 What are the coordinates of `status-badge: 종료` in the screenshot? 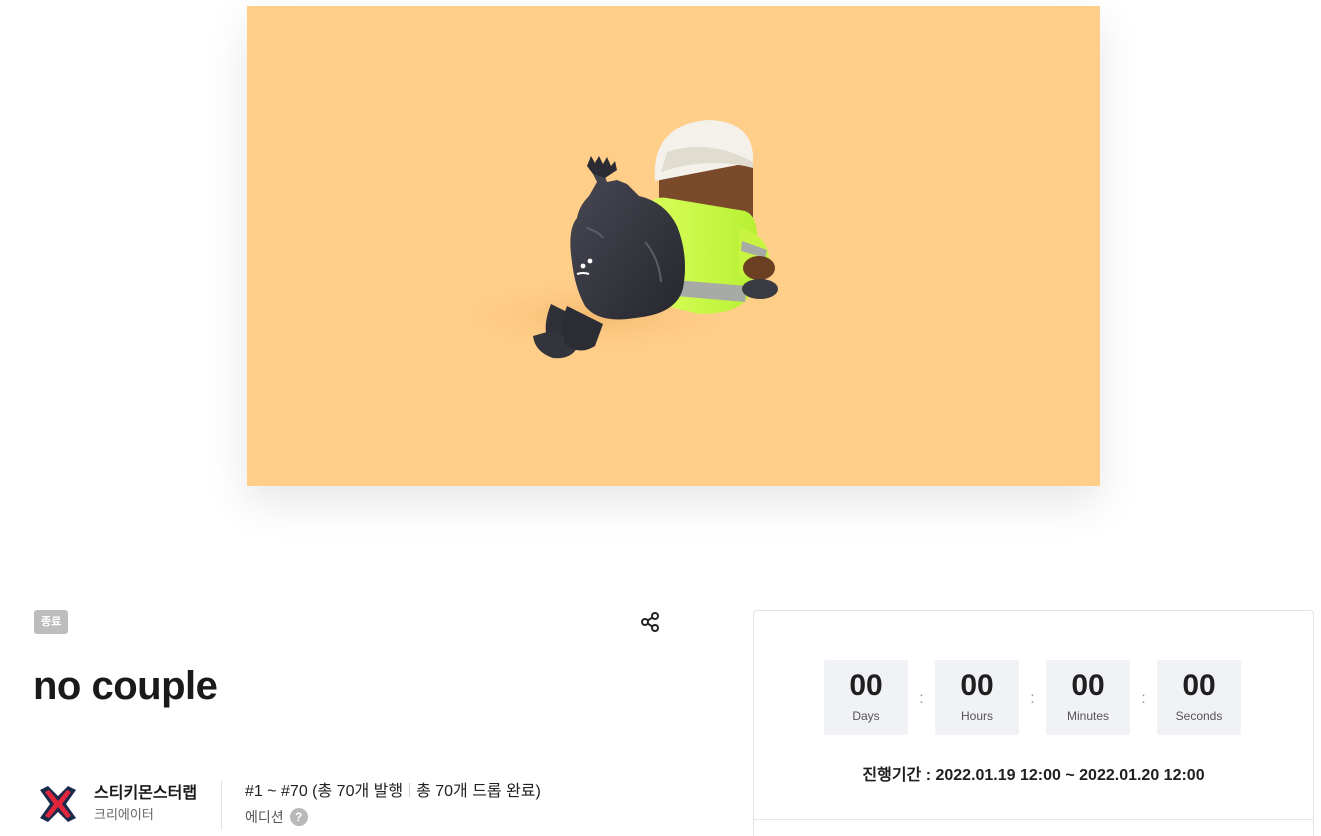 It's located at (51, 622).